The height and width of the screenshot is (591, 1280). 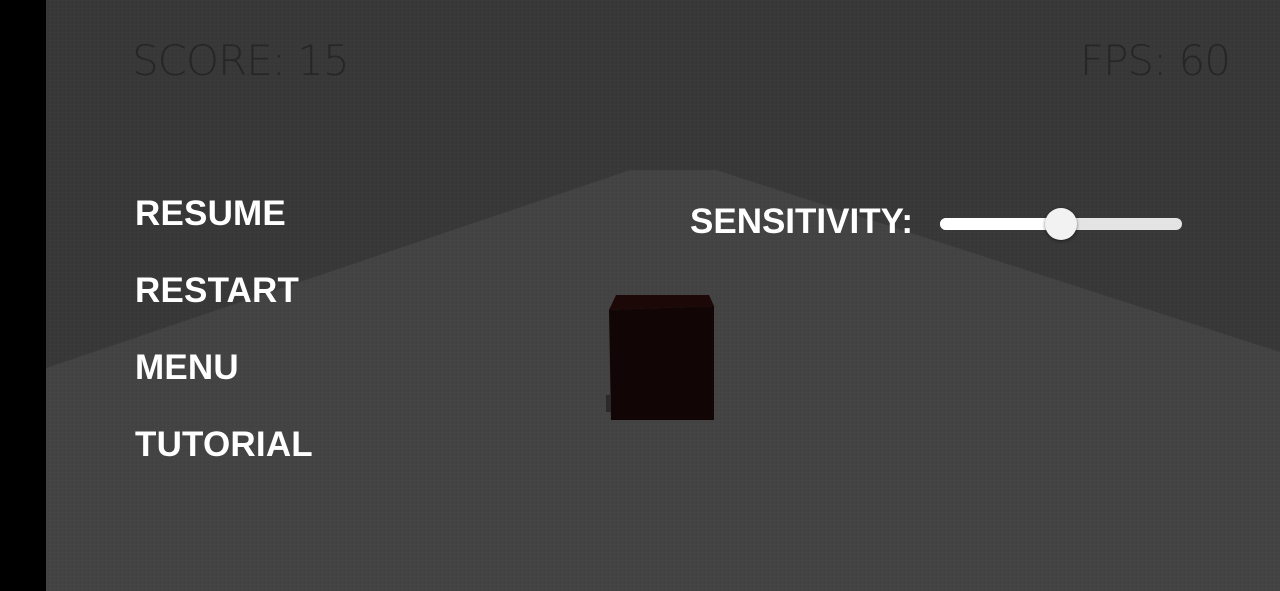 What do you see at coordinates (23, 295) in the screenshot?
I see `screen-edge-bar` at bounding box center [23, 295].